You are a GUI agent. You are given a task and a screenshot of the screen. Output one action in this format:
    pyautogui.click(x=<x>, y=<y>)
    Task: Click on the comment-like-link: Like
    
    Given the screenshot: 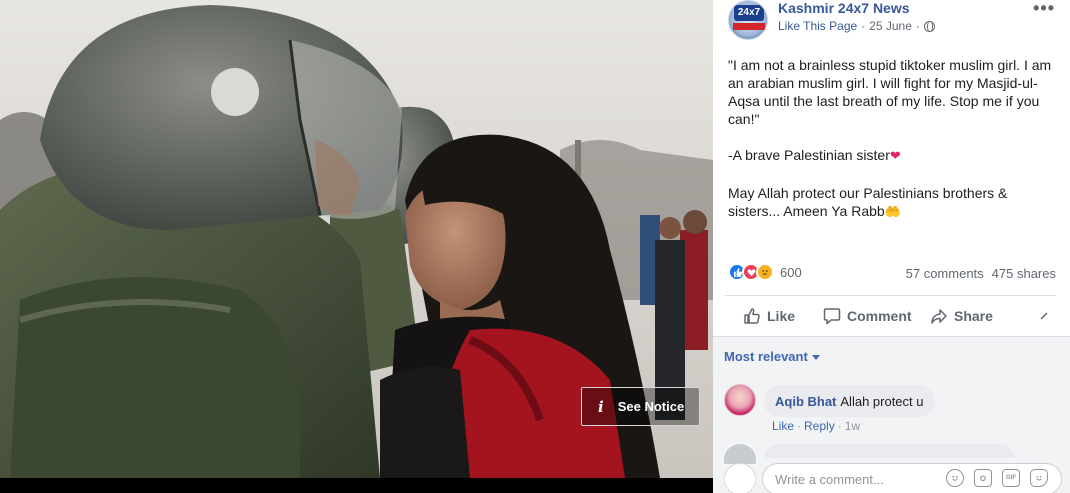 What is the action you would take?
    pyautogui.click(x=783, y=426)
    